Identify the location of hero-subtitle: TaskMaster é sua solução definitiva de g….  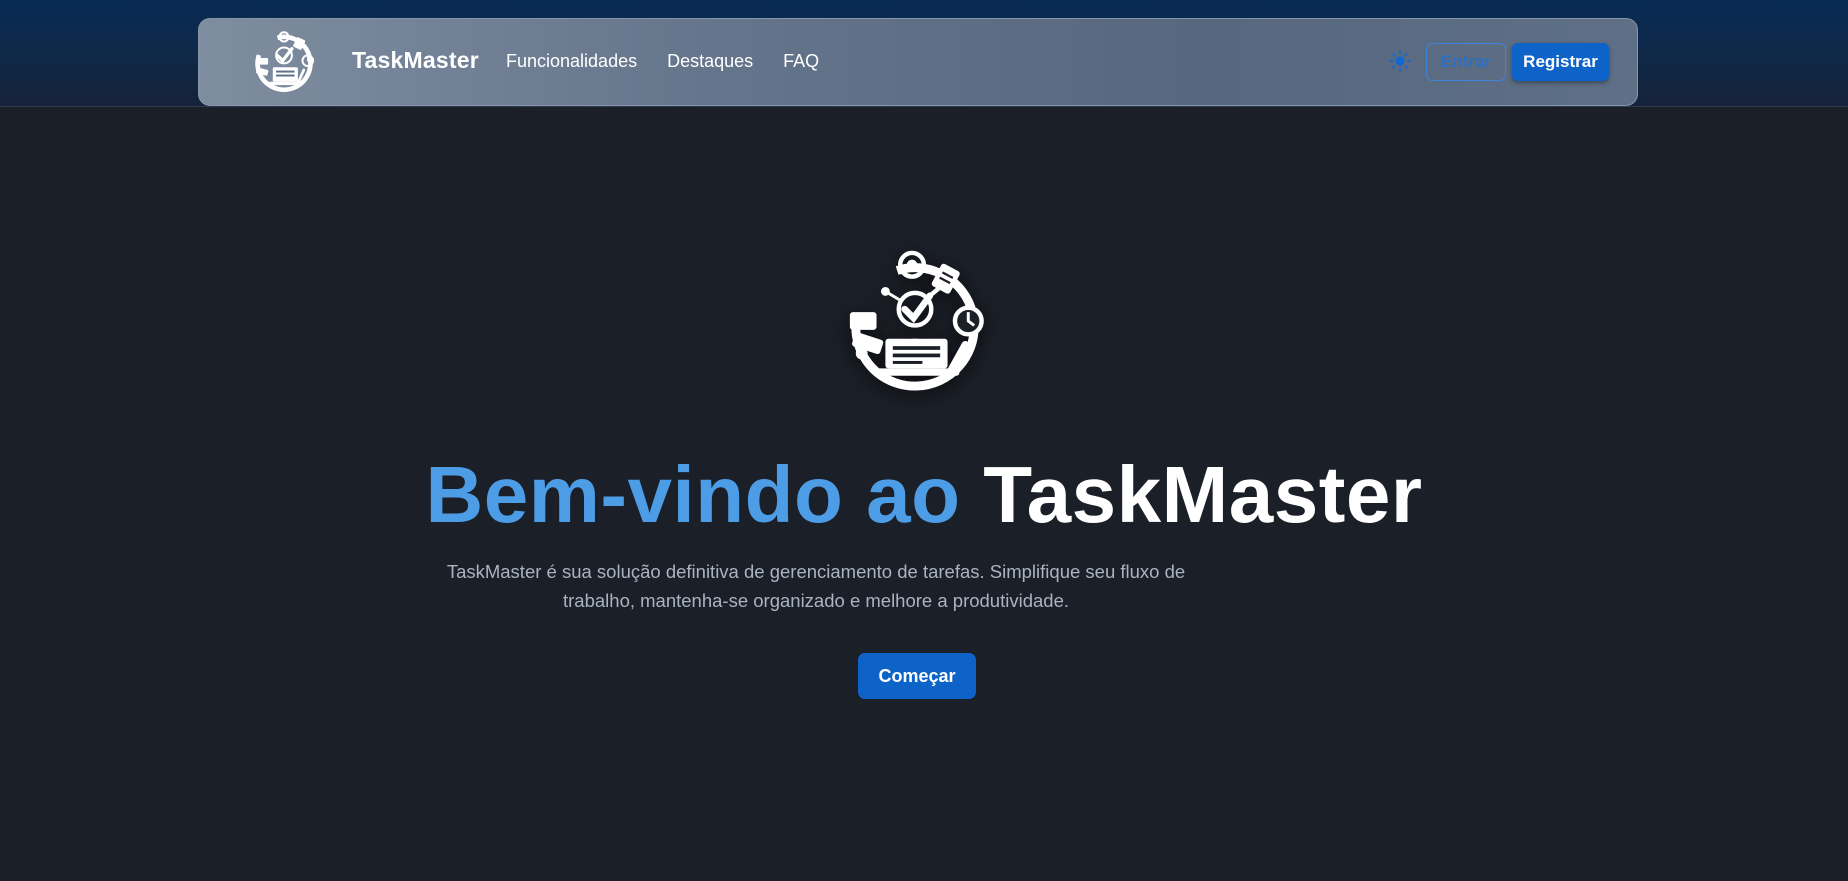
(816, 586).